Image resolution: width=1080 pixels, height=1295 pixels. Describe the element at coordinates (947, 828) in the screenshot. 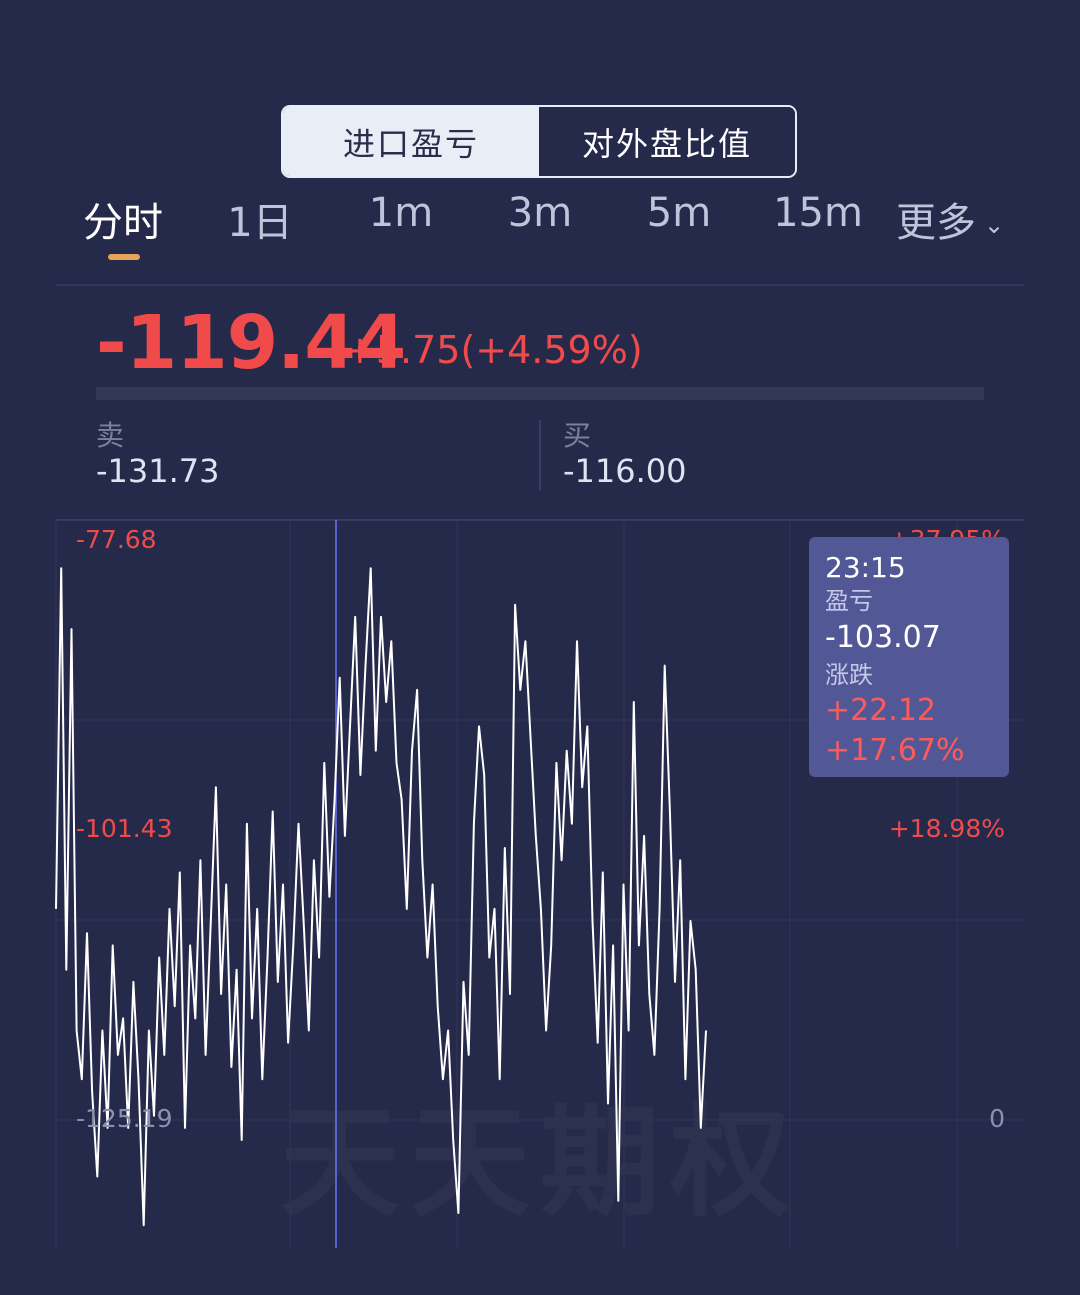

I see `right-axis-mid: +18.98%` at that location.